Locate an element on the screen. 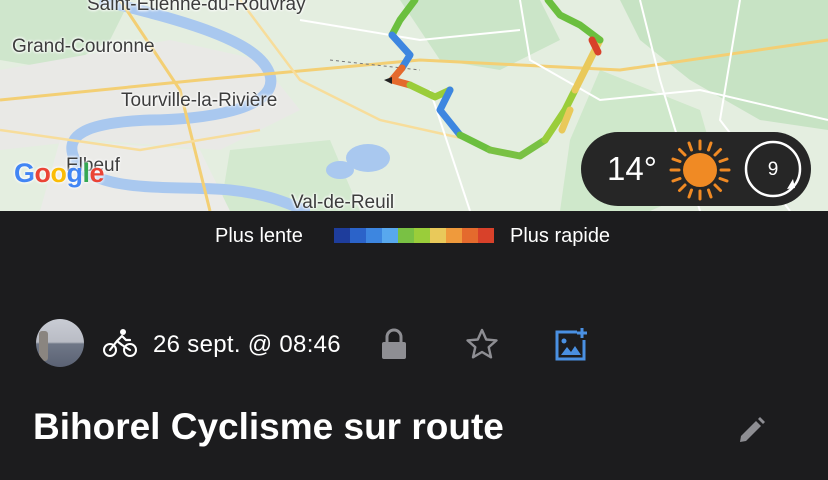  sun-icon is located at coordinates (700, 170).